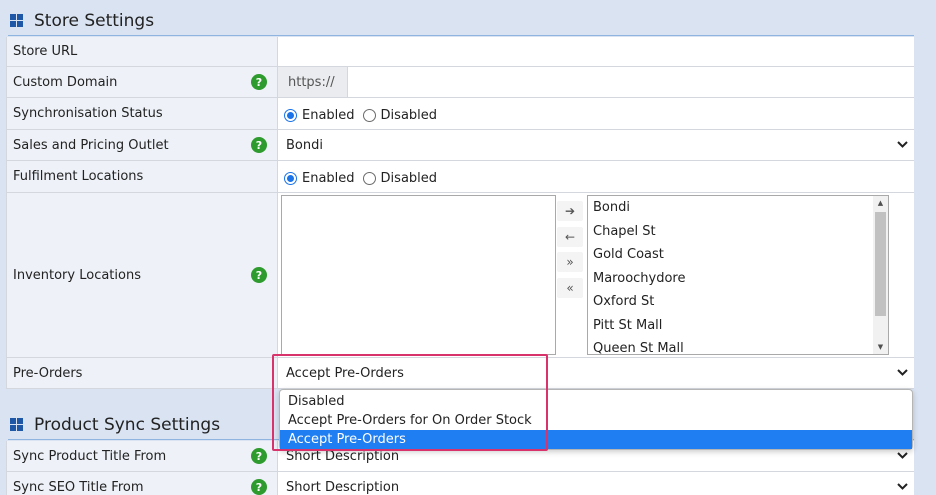 This screenshot has height=495, width=936. I want to click on row-label: Sales and Pricing Outlet ?, so click(142, 145).